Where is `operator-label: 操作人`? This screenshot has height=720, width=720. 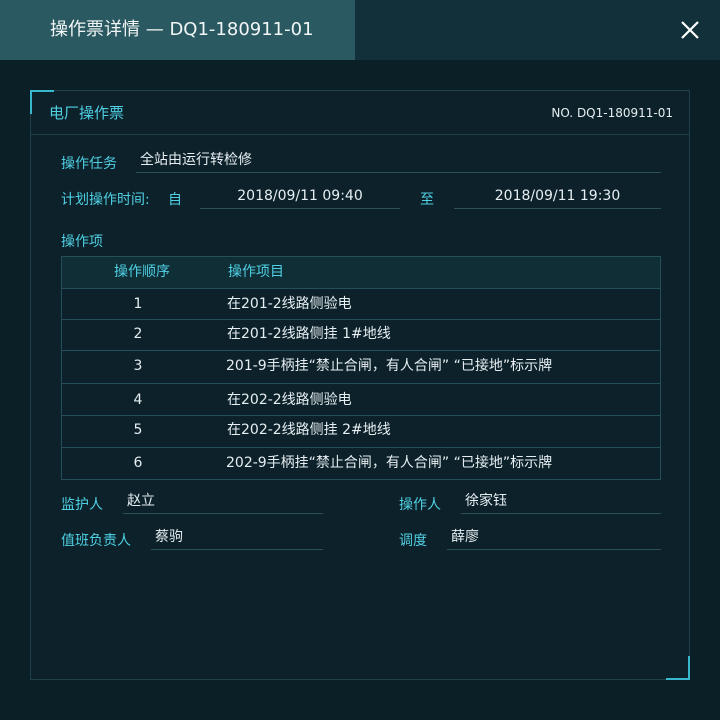
operator-label: 操作人 is located at coordinates (420, 505).